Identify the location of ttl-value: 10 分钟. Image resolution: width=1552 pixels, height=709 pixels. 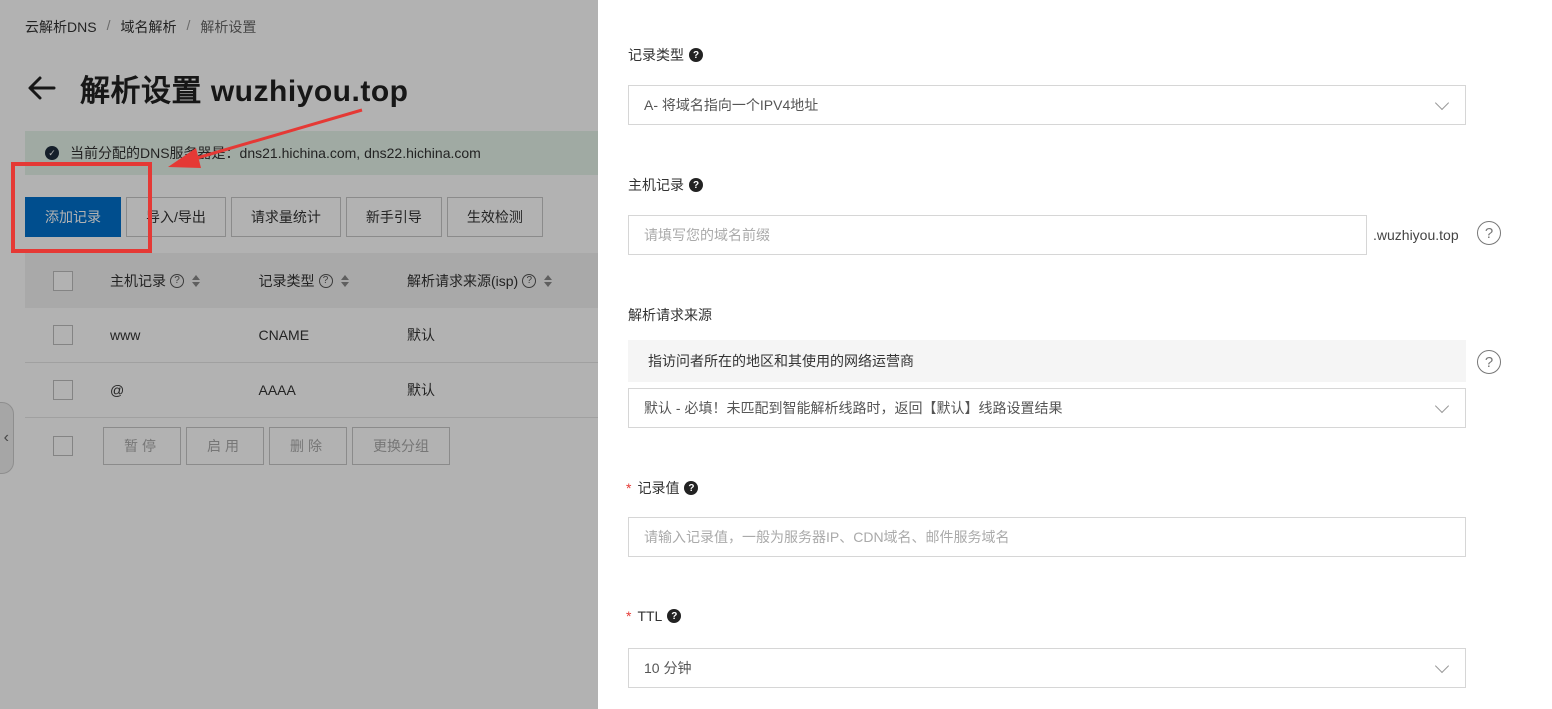
(668, 668).